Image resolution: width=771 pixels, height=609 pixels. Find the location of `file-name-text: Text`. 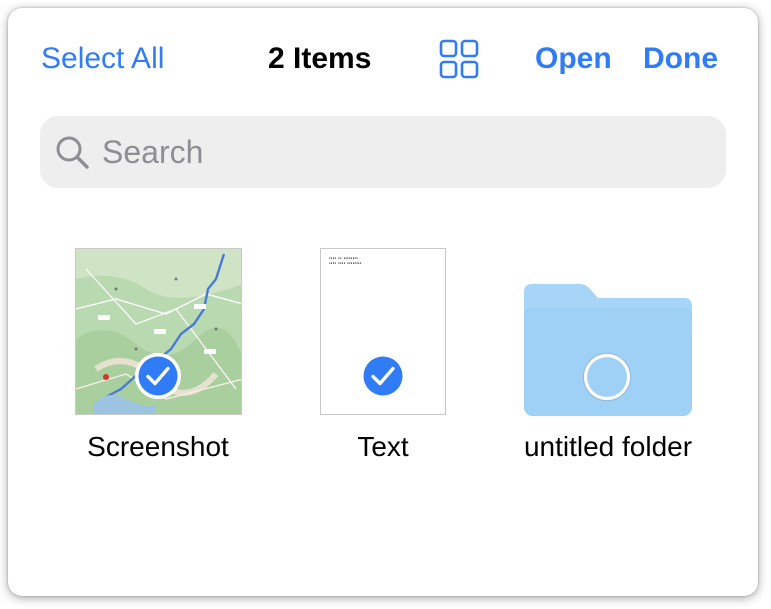

file-name-text: Text is located at coordinates (383, 446).